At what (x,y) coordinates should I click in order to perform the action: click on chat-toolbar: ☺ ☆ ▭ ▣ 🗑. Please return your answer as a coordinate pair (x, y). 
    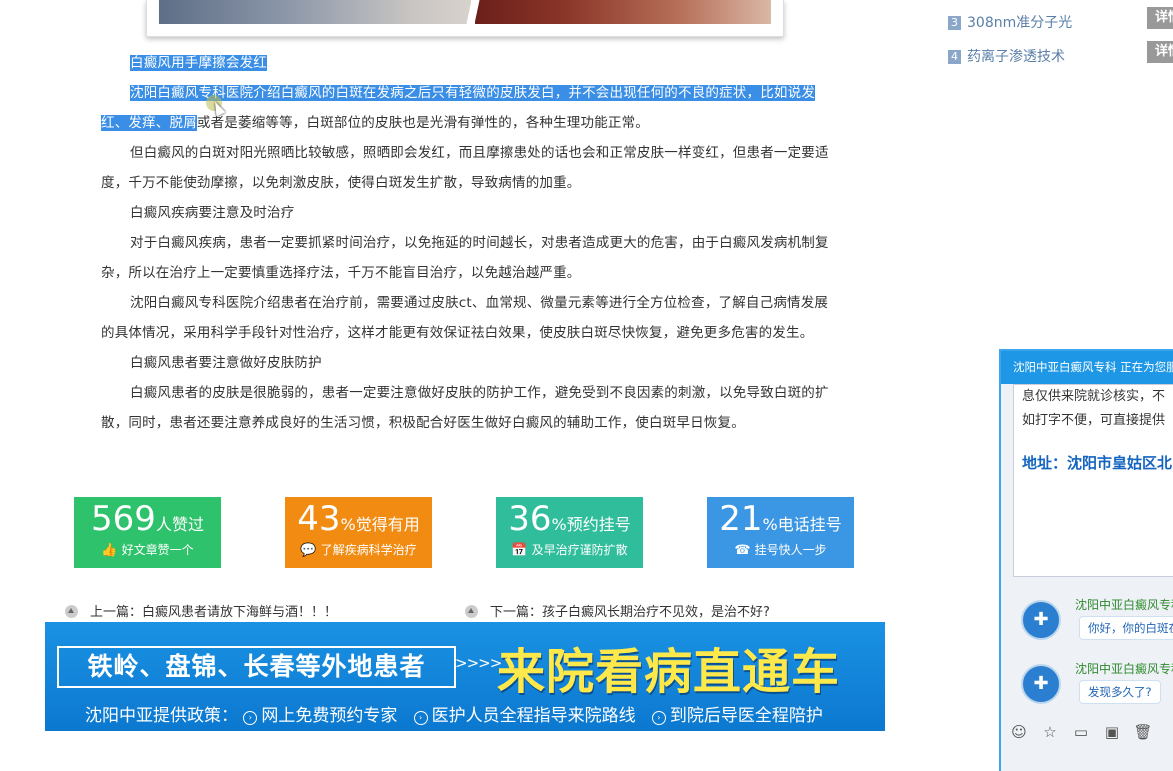
    Looking at the image, I should click on (1091, 733).